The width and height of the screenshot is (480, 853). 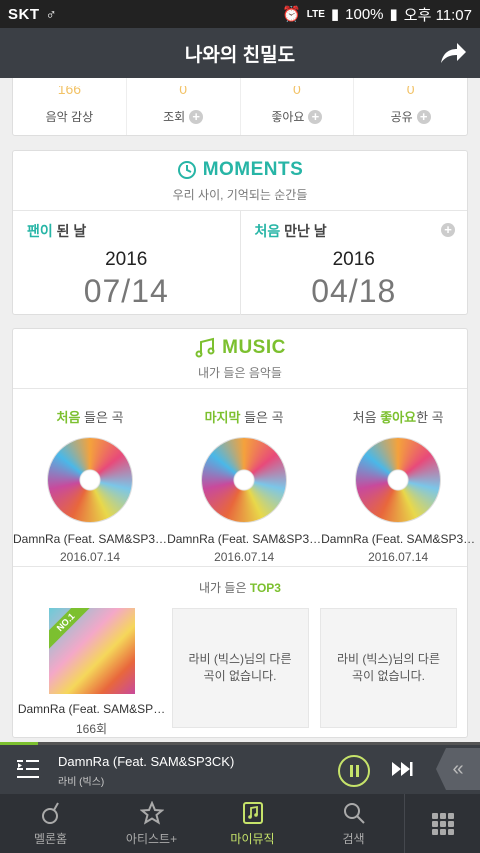 I want to click on fan-day-date: 07/14, so click(x=126, y=291).